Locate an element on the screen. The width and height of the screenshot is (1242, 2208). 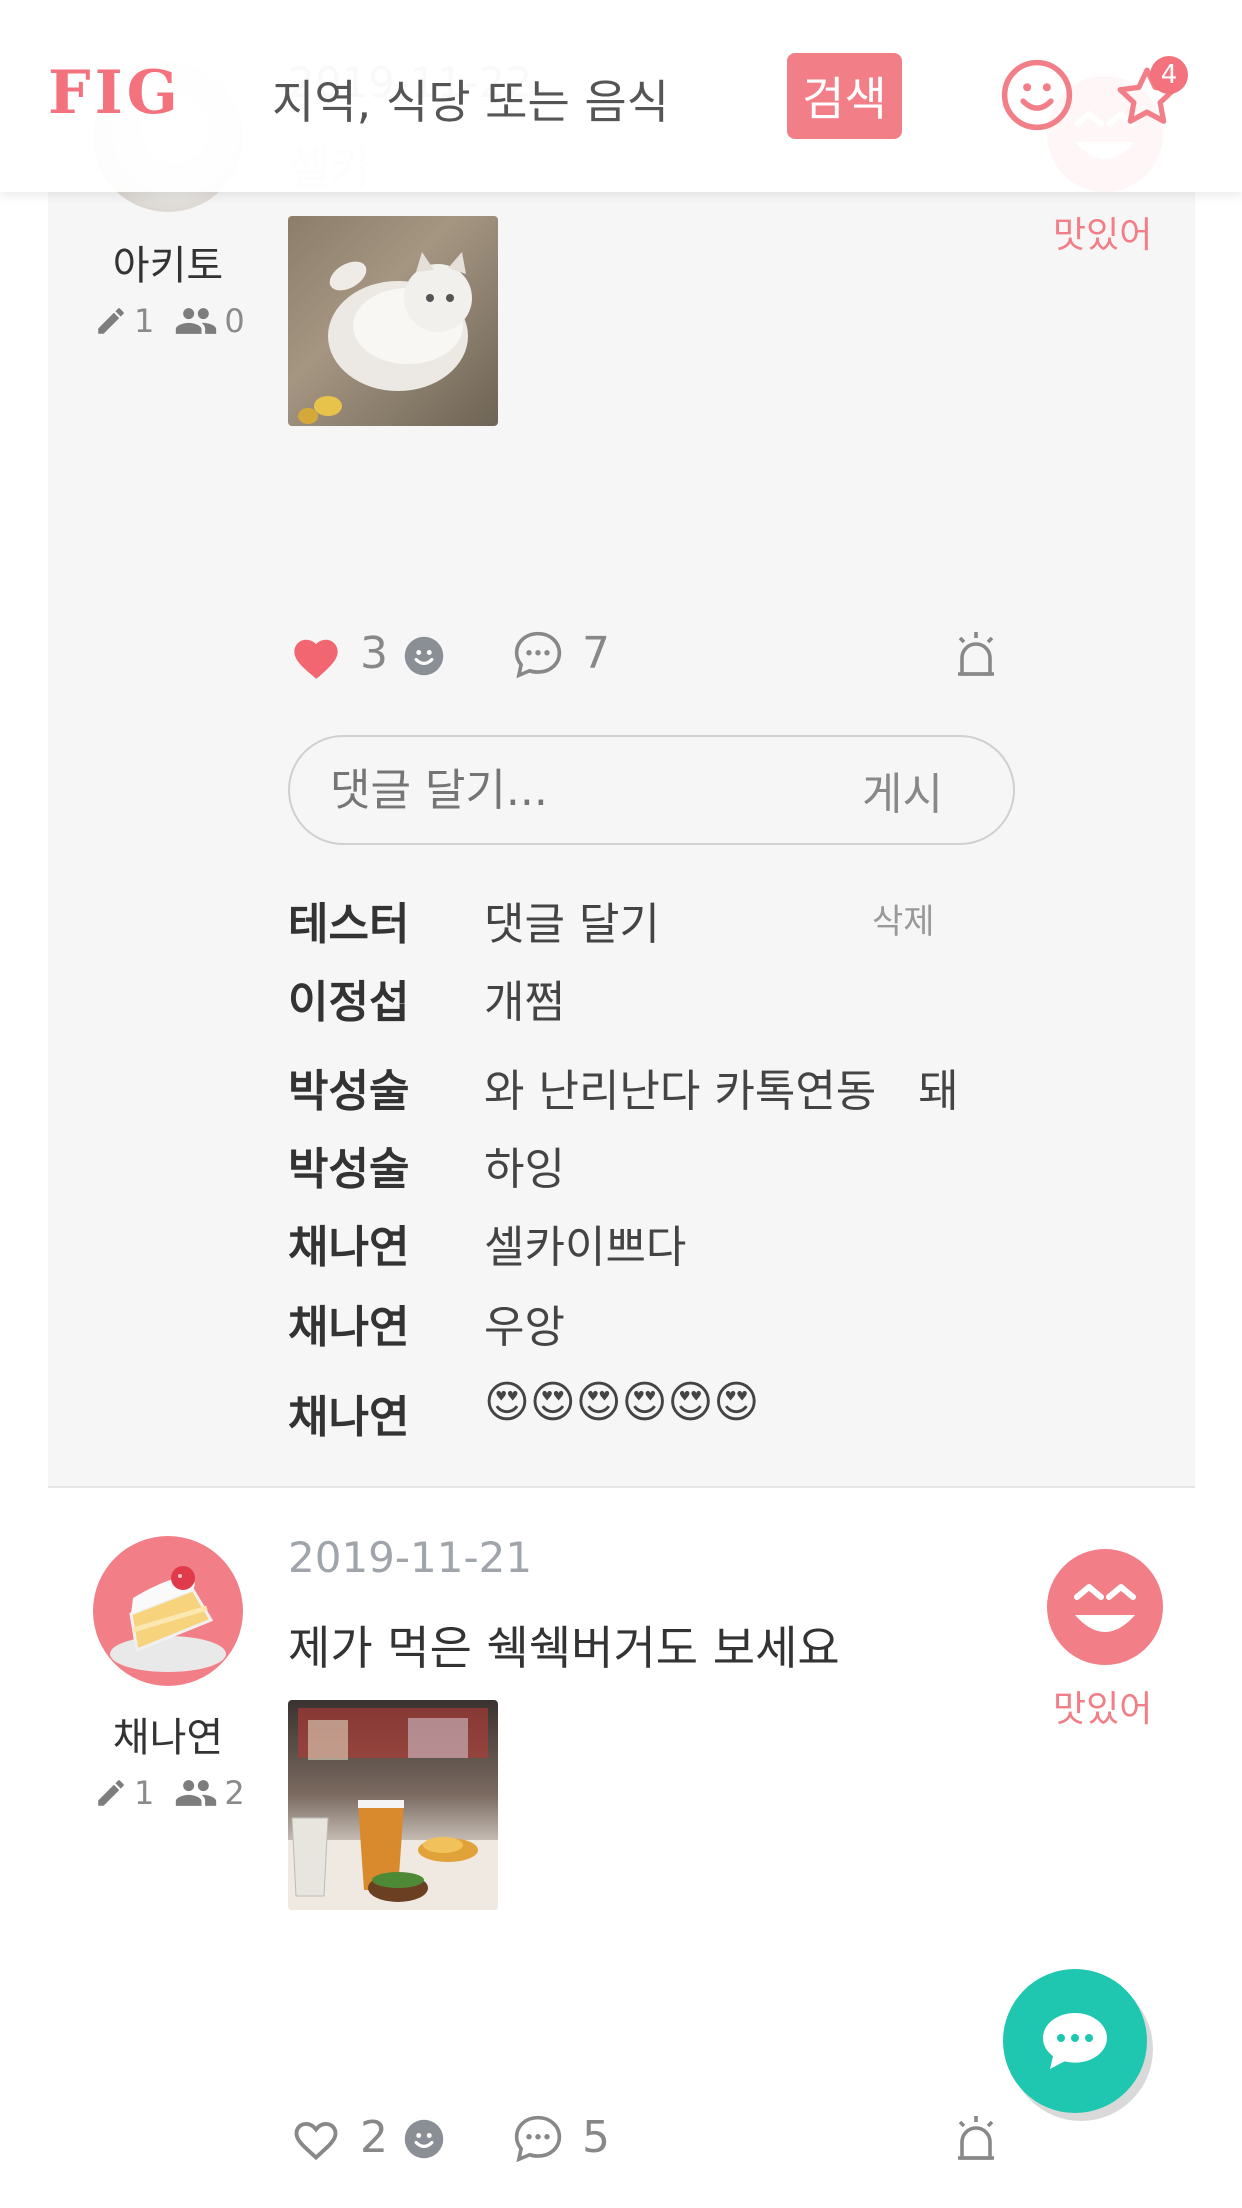
comment-text: 개쩜 is located at coordinates (524, 1002).